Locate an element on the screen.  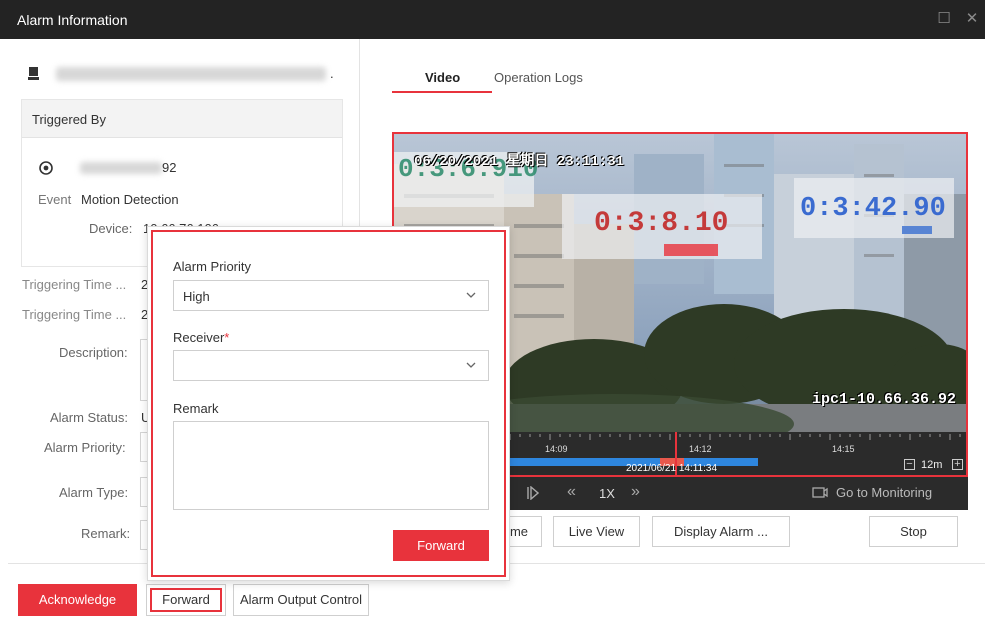
popup-alarm-priority-value: High is located at coordinates (196, 296).